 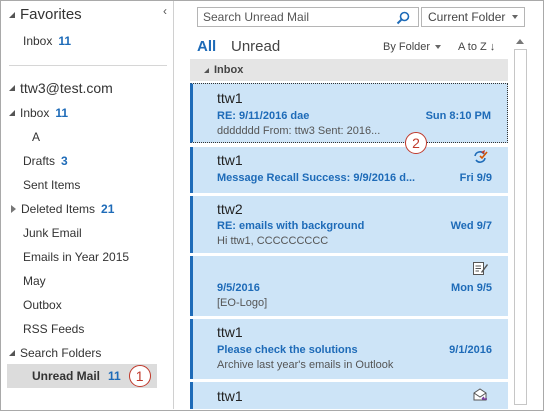 I want to click on mail-item: 9/5/2016 Mon 9/5 [EO-Logo], so click(x=349, y=286).